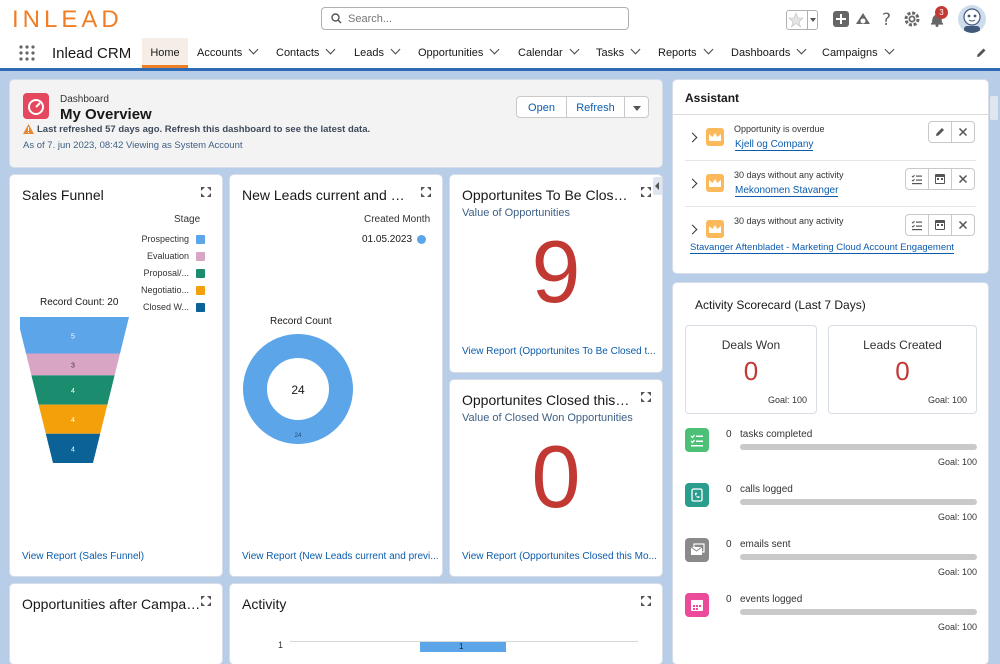 The width and height of the screenshot is (1000, 664). What do you see at coordinates (549, 53) in the screenshot?
I see `nav-tab-calendar: Calendar` at bounding box center [549, 53].